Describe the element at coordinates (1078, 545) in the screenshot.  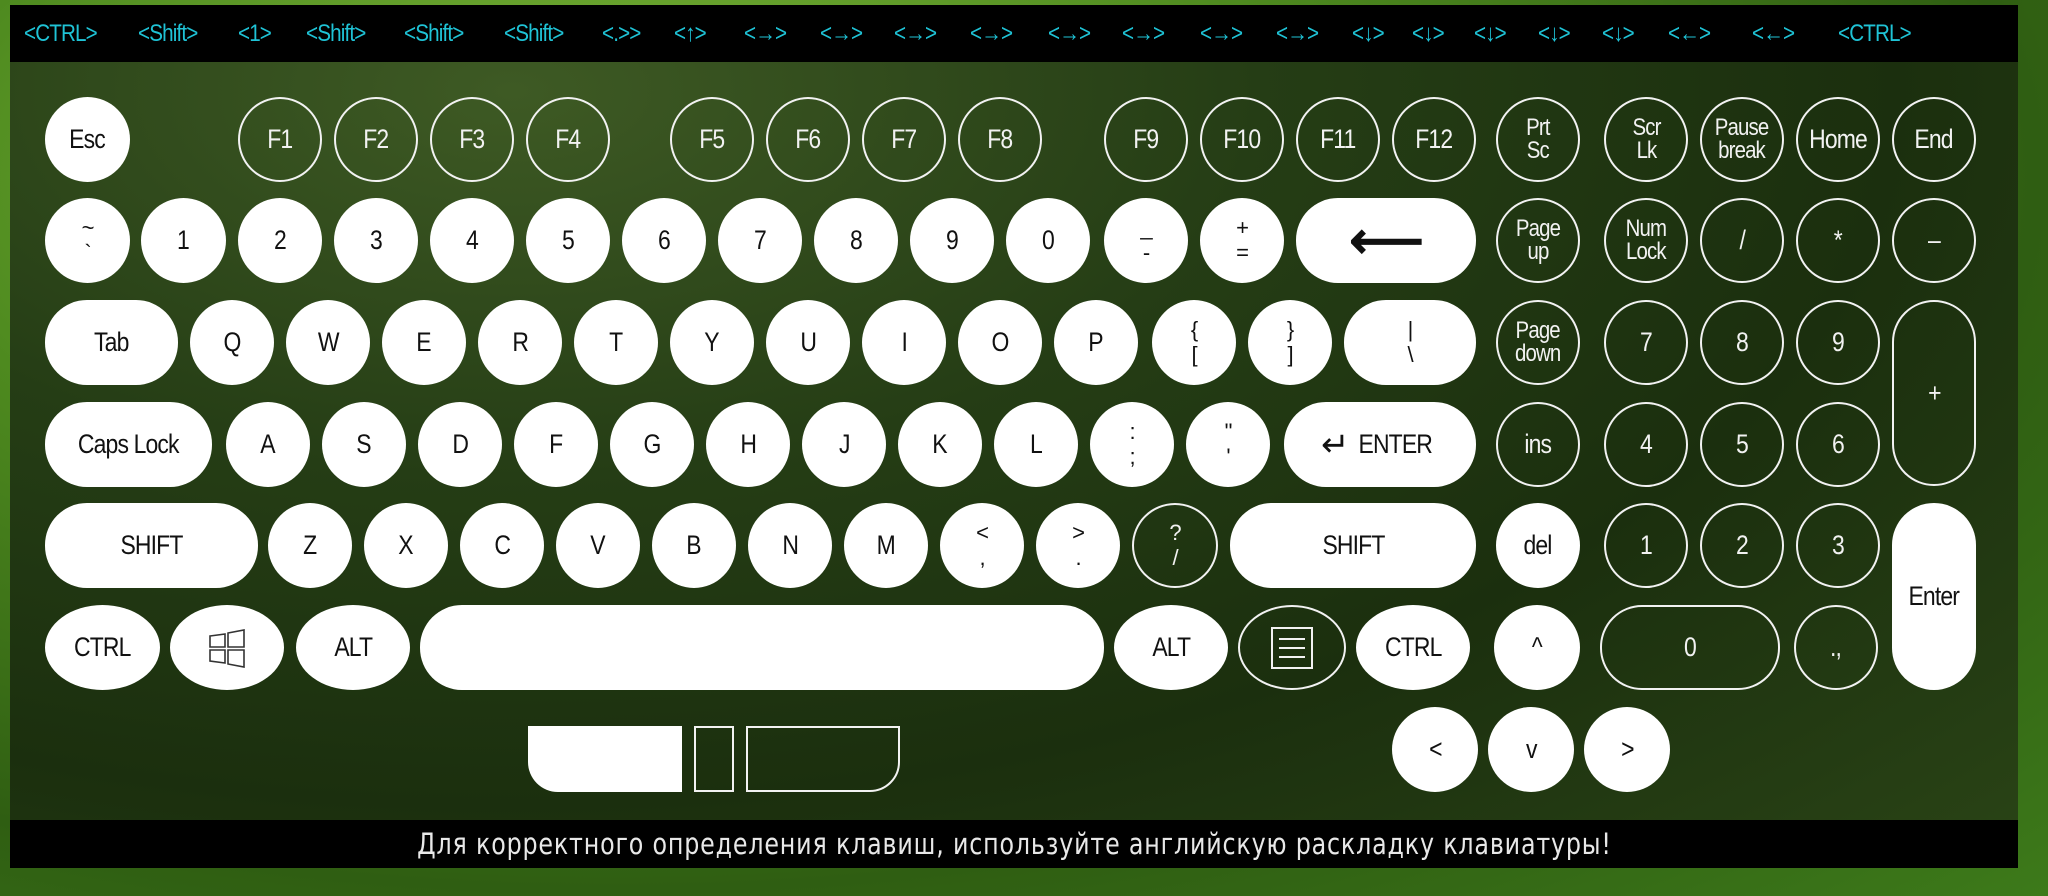
I see `key-period: >.` at that location.